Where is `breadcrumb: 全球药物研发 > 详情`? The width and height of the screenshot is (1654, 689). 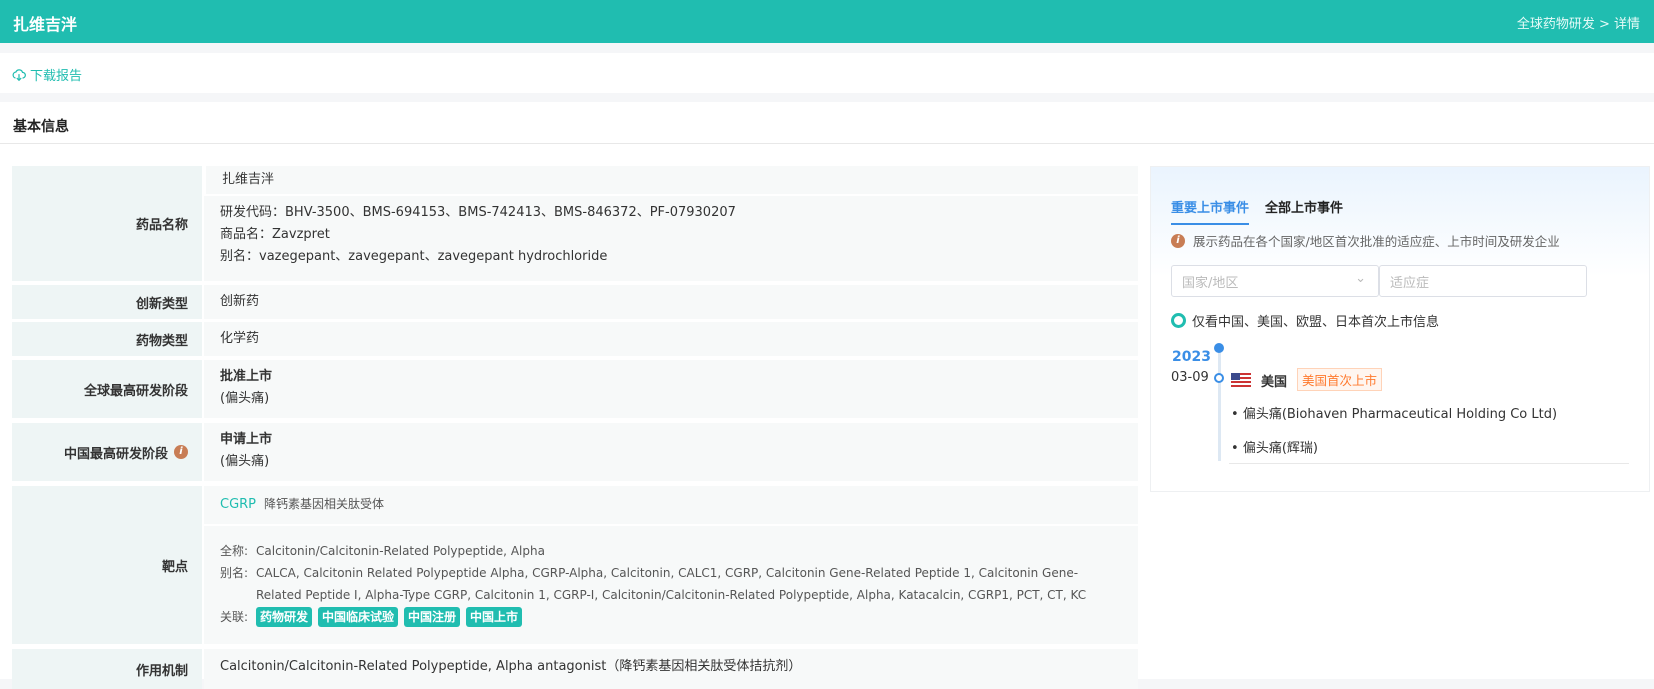
breadcrumb: 全球药物研发 > 详情 is located at coordinates (1578, 22).